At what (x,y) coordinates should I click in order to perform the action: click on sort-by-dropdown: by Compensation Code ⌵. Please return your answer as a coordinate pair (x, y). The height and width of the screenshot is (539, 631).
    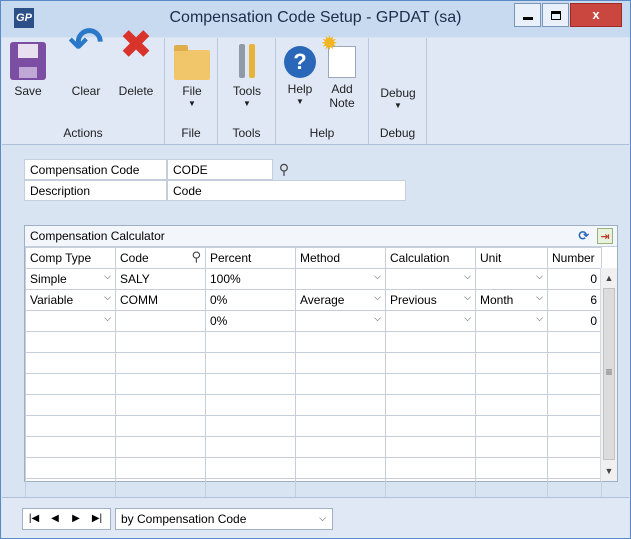
    Looking at the image, I should click on (224, 519).